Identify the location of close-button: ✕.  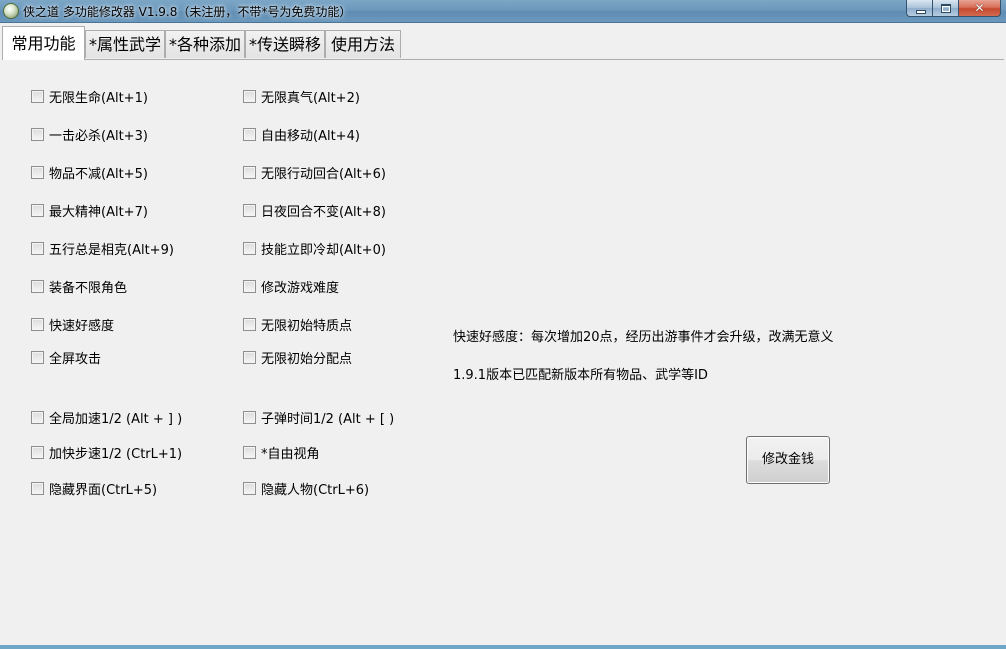
(979, 8).